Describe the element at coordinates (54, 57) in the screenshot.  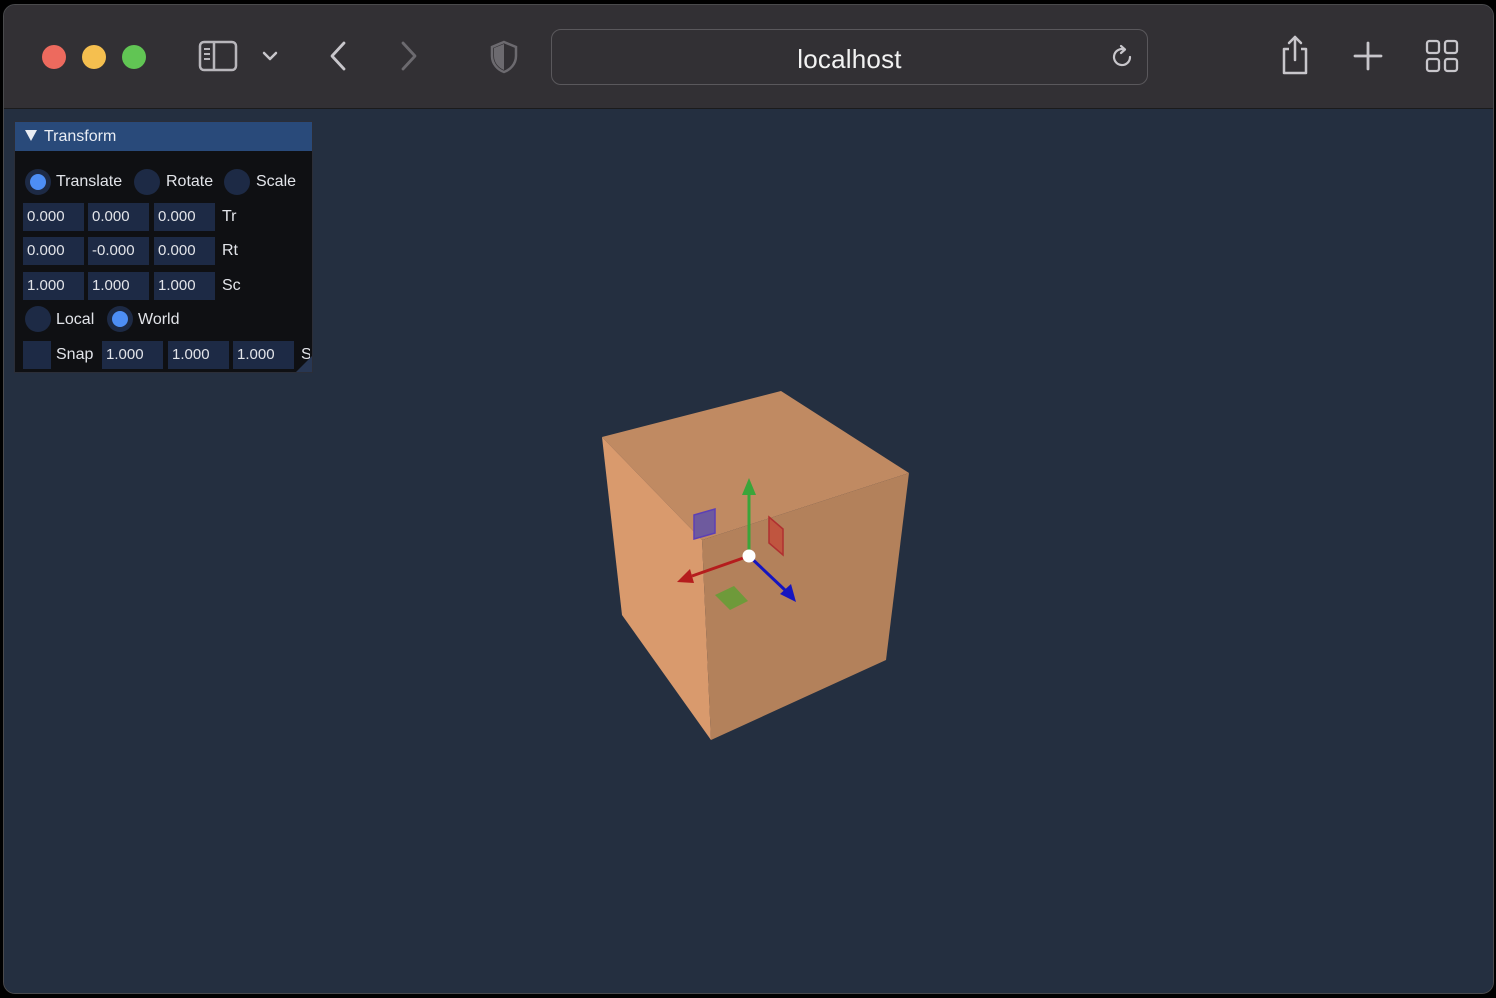
I see `close-window-button` at that location.